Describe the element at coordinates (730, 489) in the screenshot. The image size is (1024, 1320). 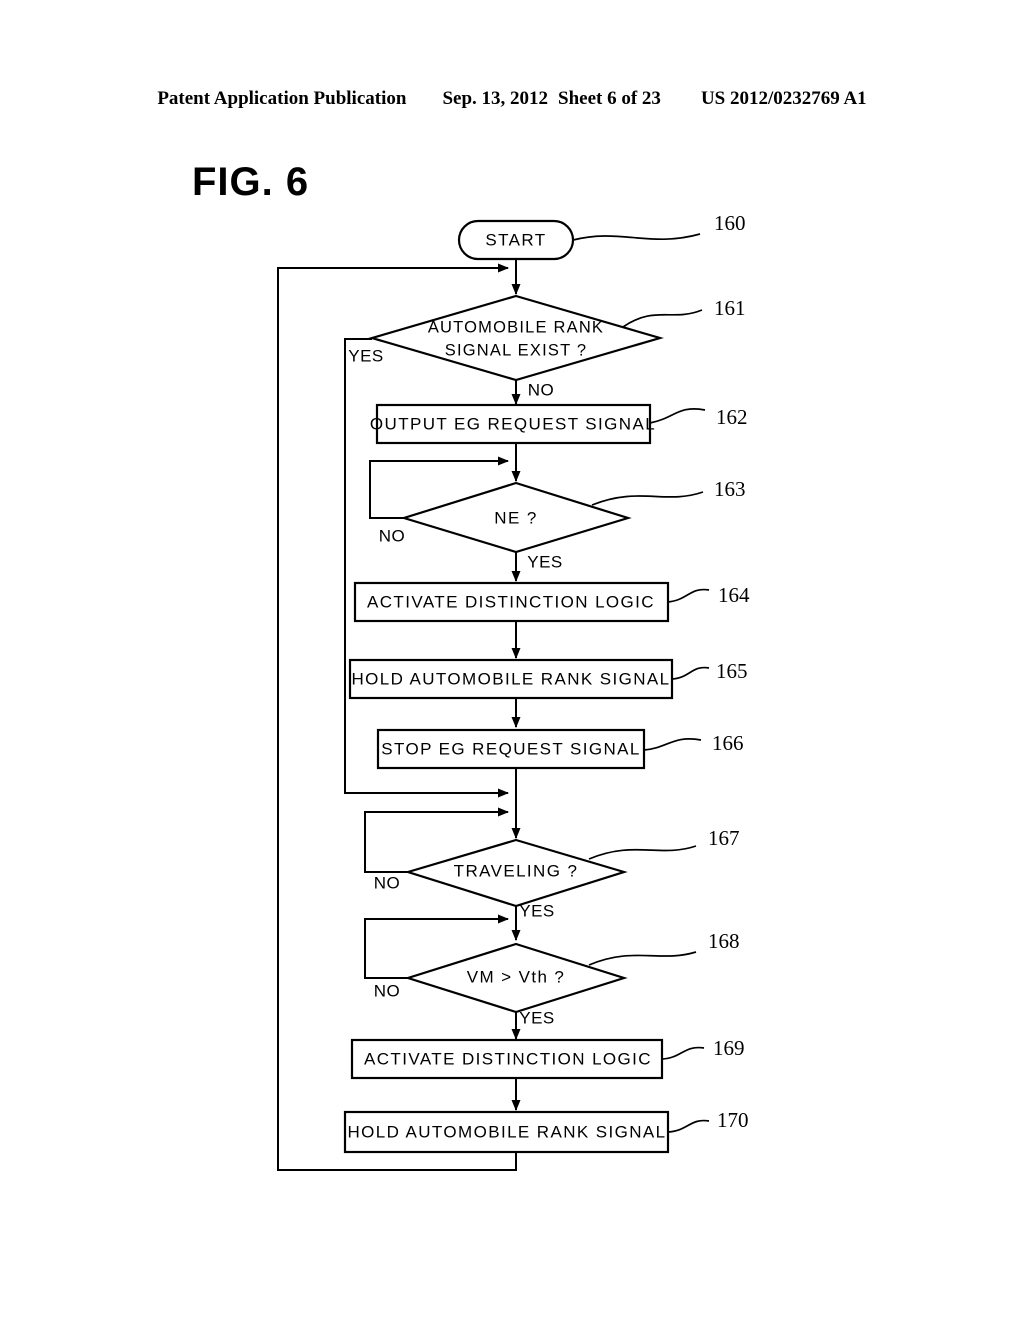
I see `ref-number-163: 163` at that location.